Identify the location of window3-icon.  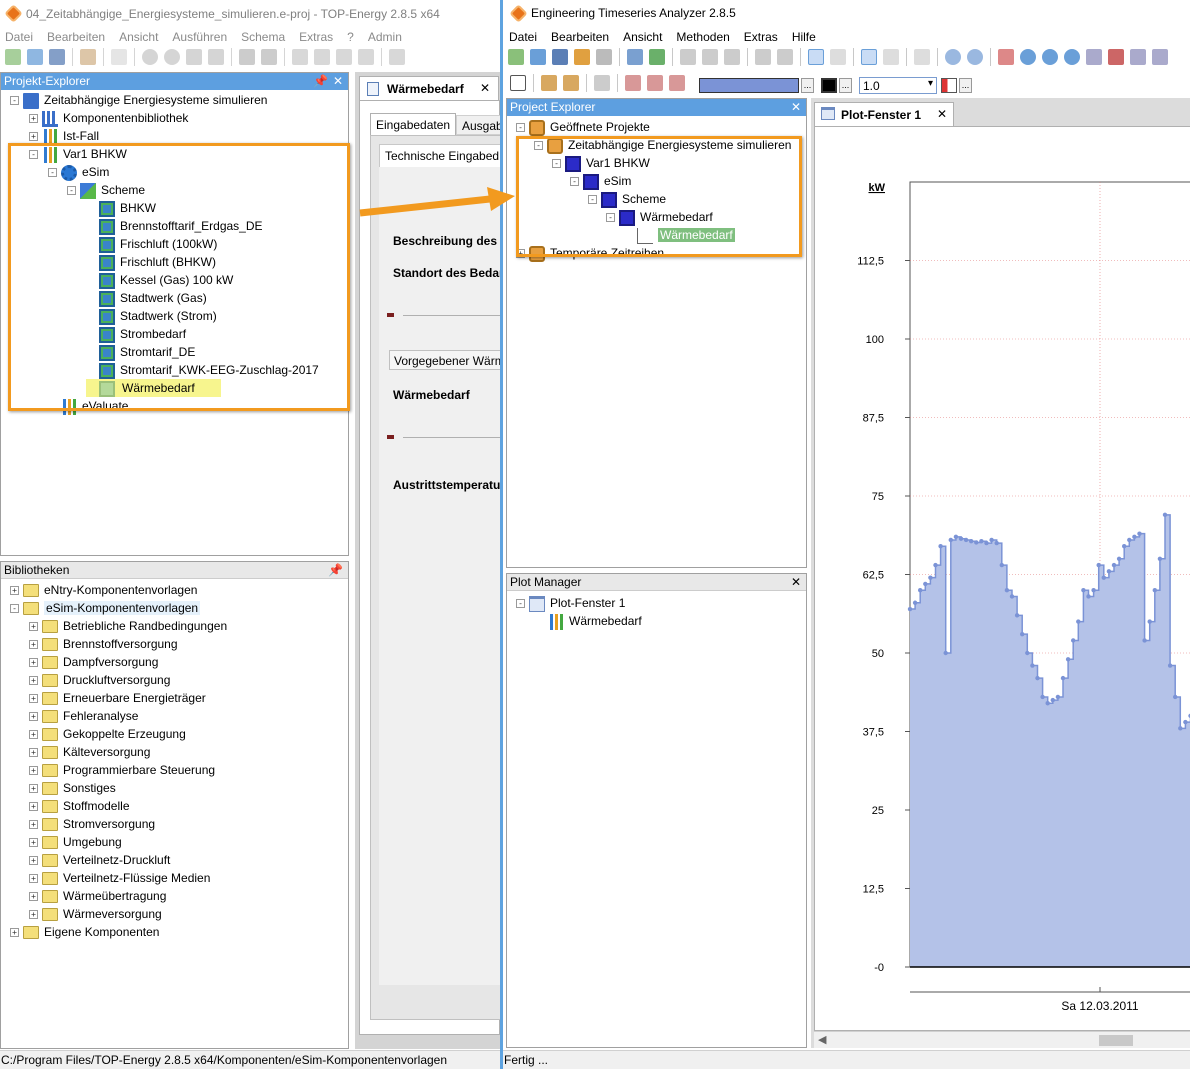
(1138, 57).